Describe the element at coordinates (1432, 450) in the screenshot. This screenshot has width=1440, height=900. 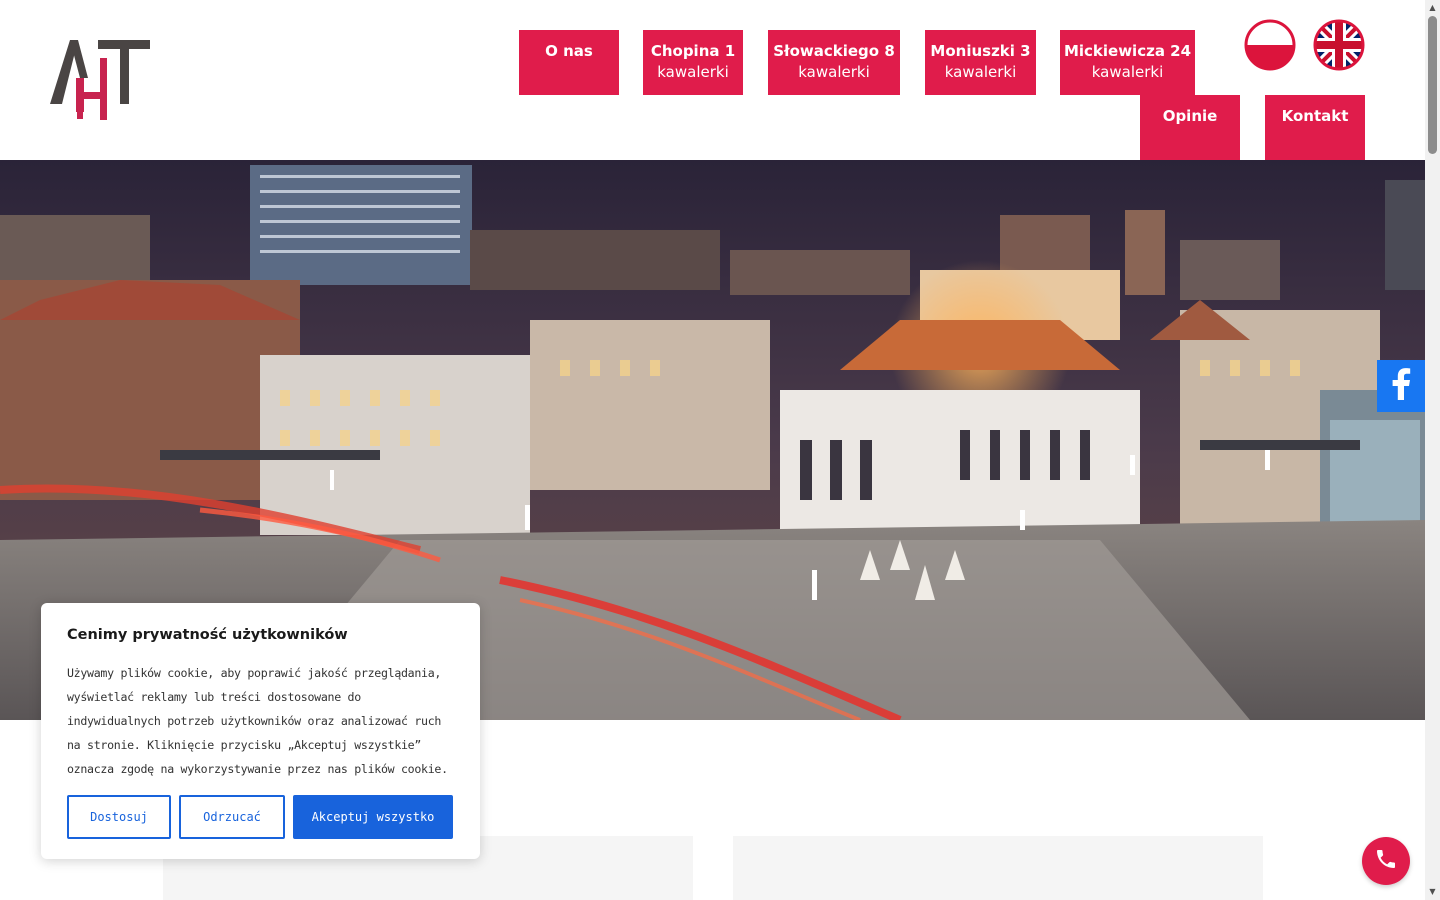
I see `page-scrollbar: ▲ ▼` at that location.